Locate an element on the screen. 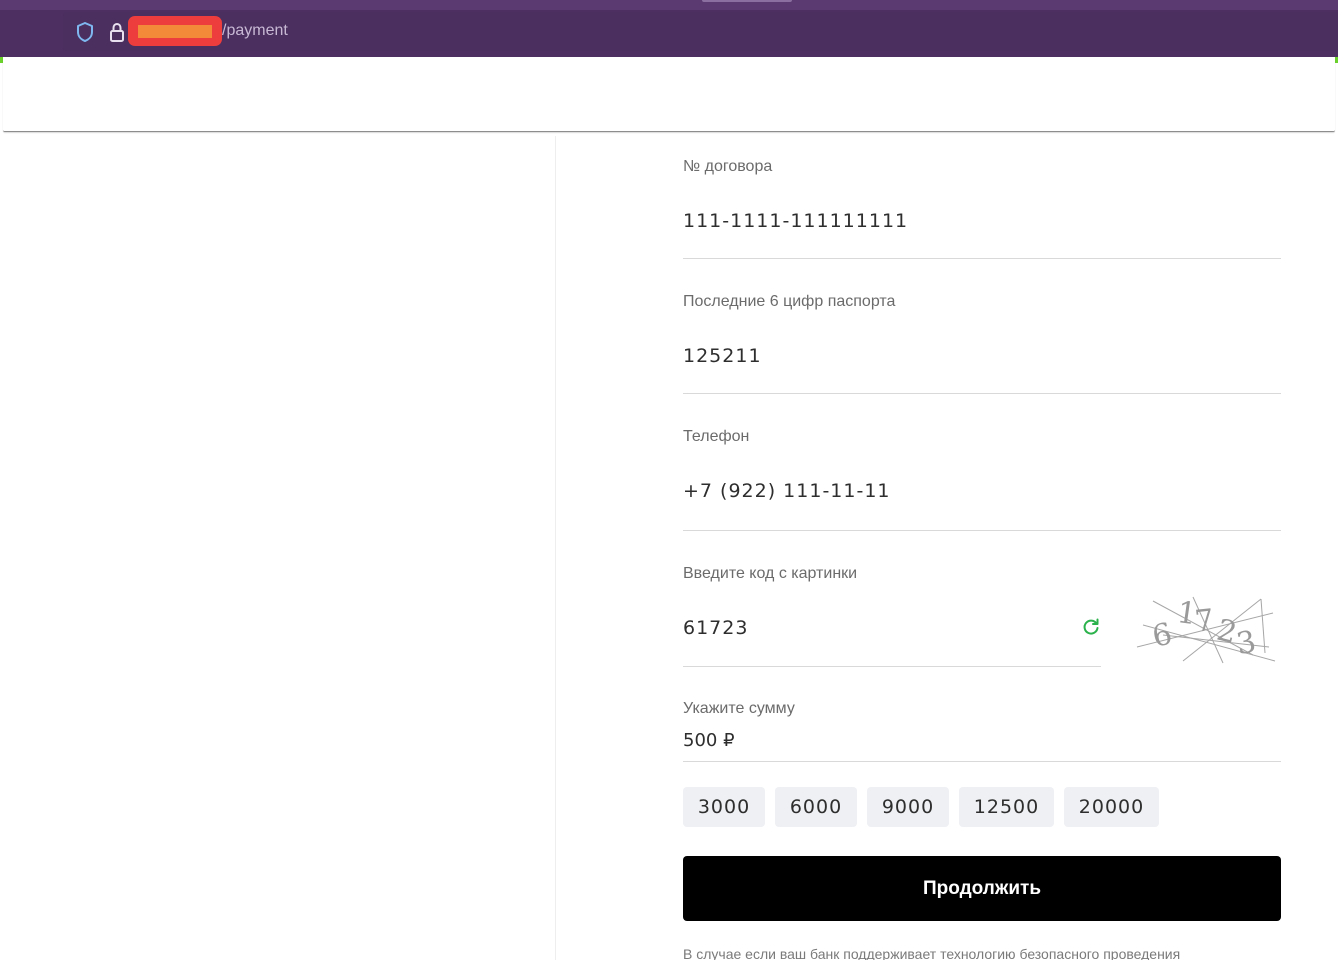 The height and width of the screenshot is (960, 1338). lock-icon is located at coordinates (117, 32).